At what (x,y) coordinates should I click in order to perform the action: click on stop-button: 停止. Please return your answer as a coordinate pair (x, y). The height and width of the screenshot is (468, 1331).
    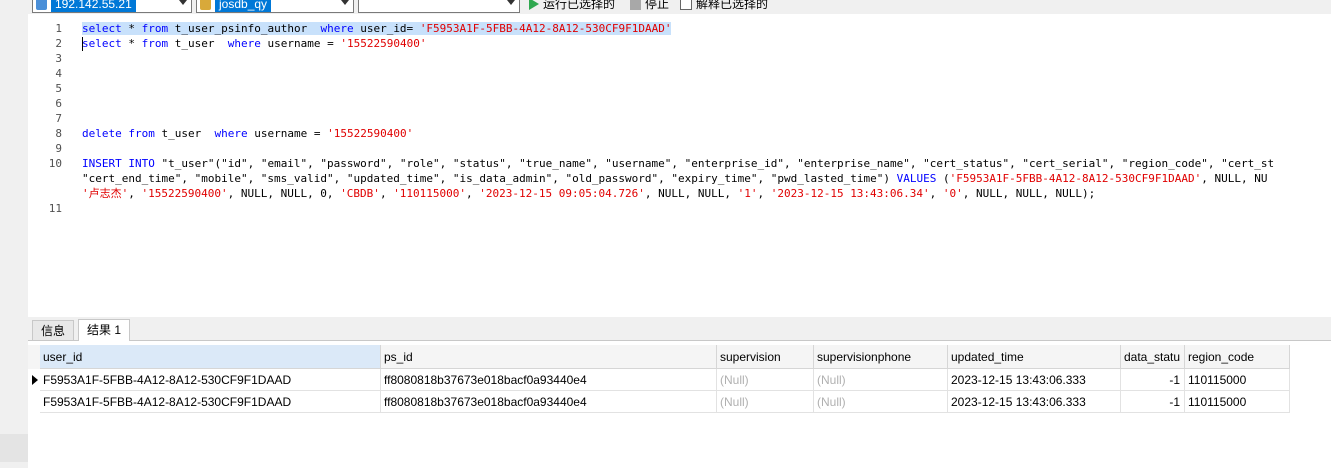
    Looking at the image, I should click on (649, 6).